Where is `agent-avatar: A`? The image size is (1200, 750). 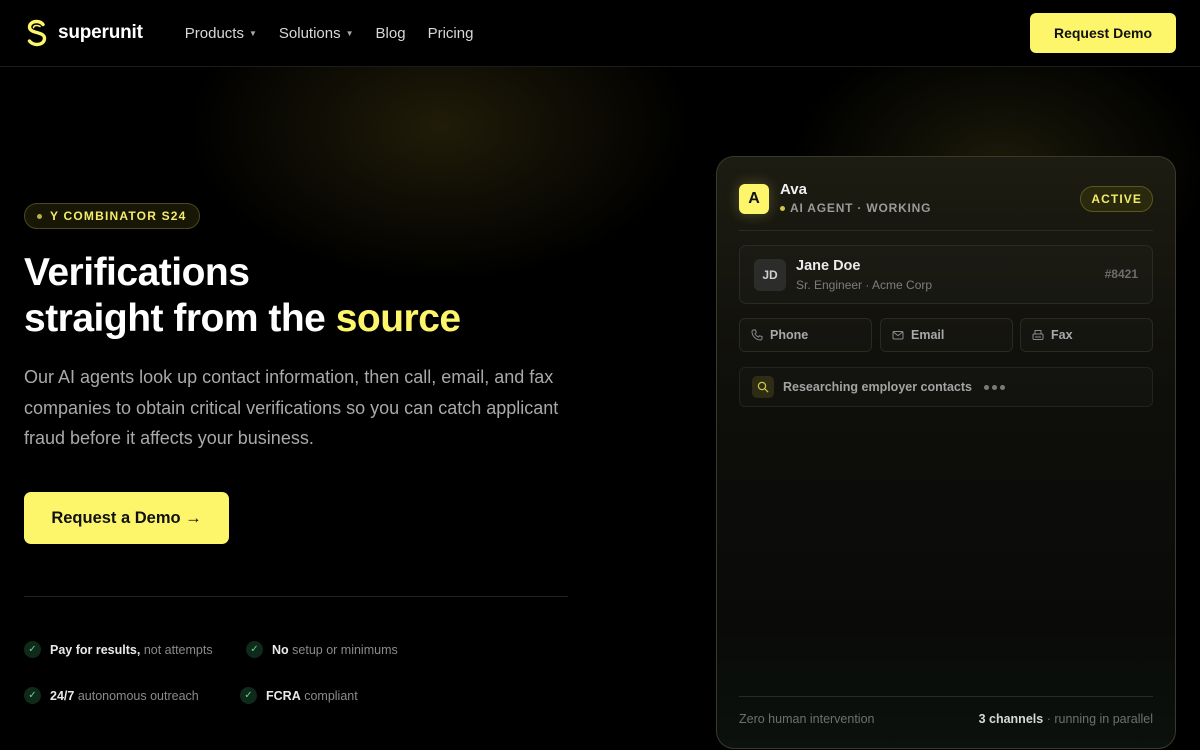
agent-avatar: A is located at coordinates (754, 199).